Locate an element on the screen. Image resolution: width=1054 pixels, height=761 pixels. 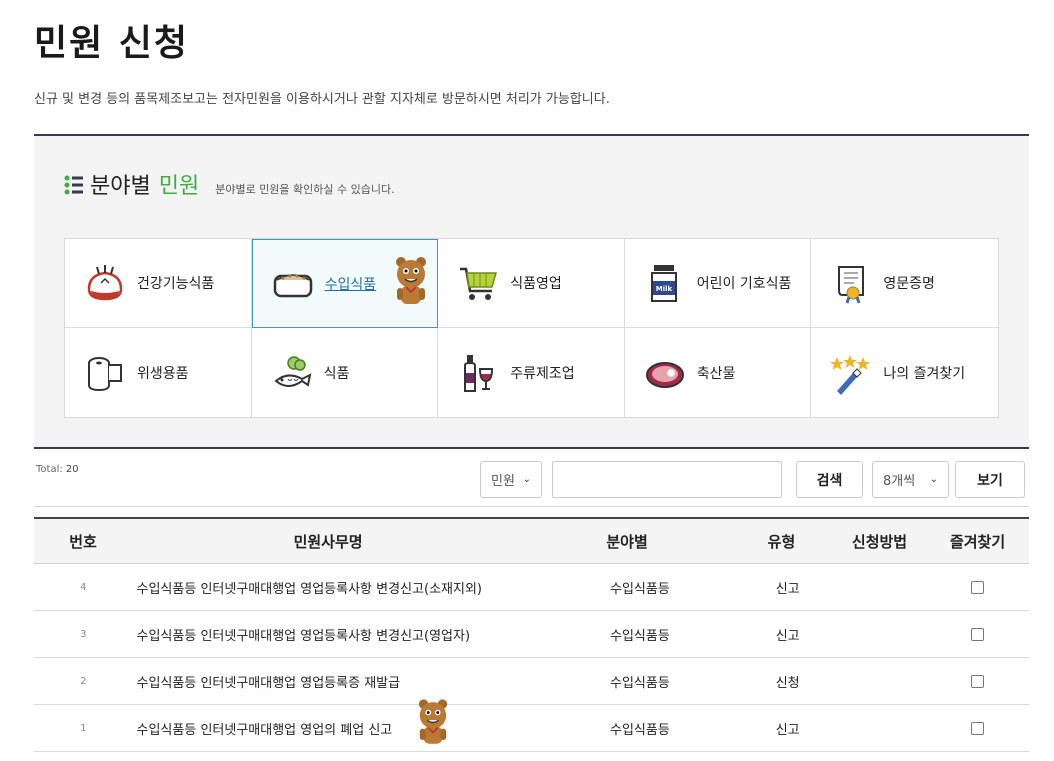
header-name: 민원사무명 is located at coordinates (328, 541).